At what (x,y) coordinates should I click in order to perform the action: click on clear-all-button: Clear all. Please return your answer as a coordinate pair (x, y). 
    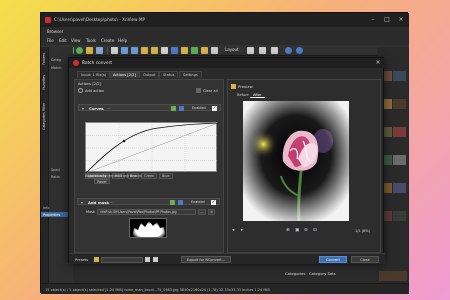
    Looking at the image, I should click on (210, 91).